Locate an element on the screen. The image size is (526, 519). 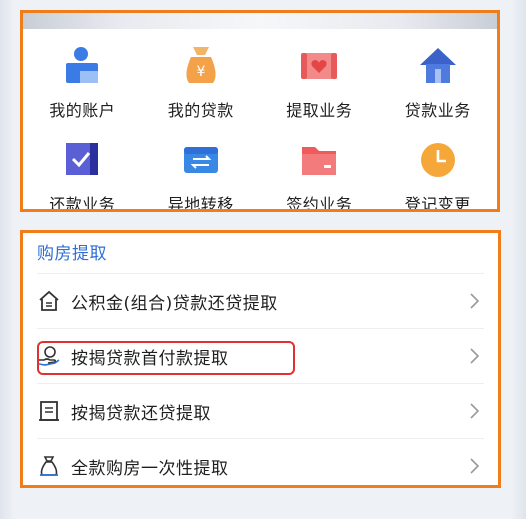
withdraw-heart-icon is located at coordinates (319, 66).